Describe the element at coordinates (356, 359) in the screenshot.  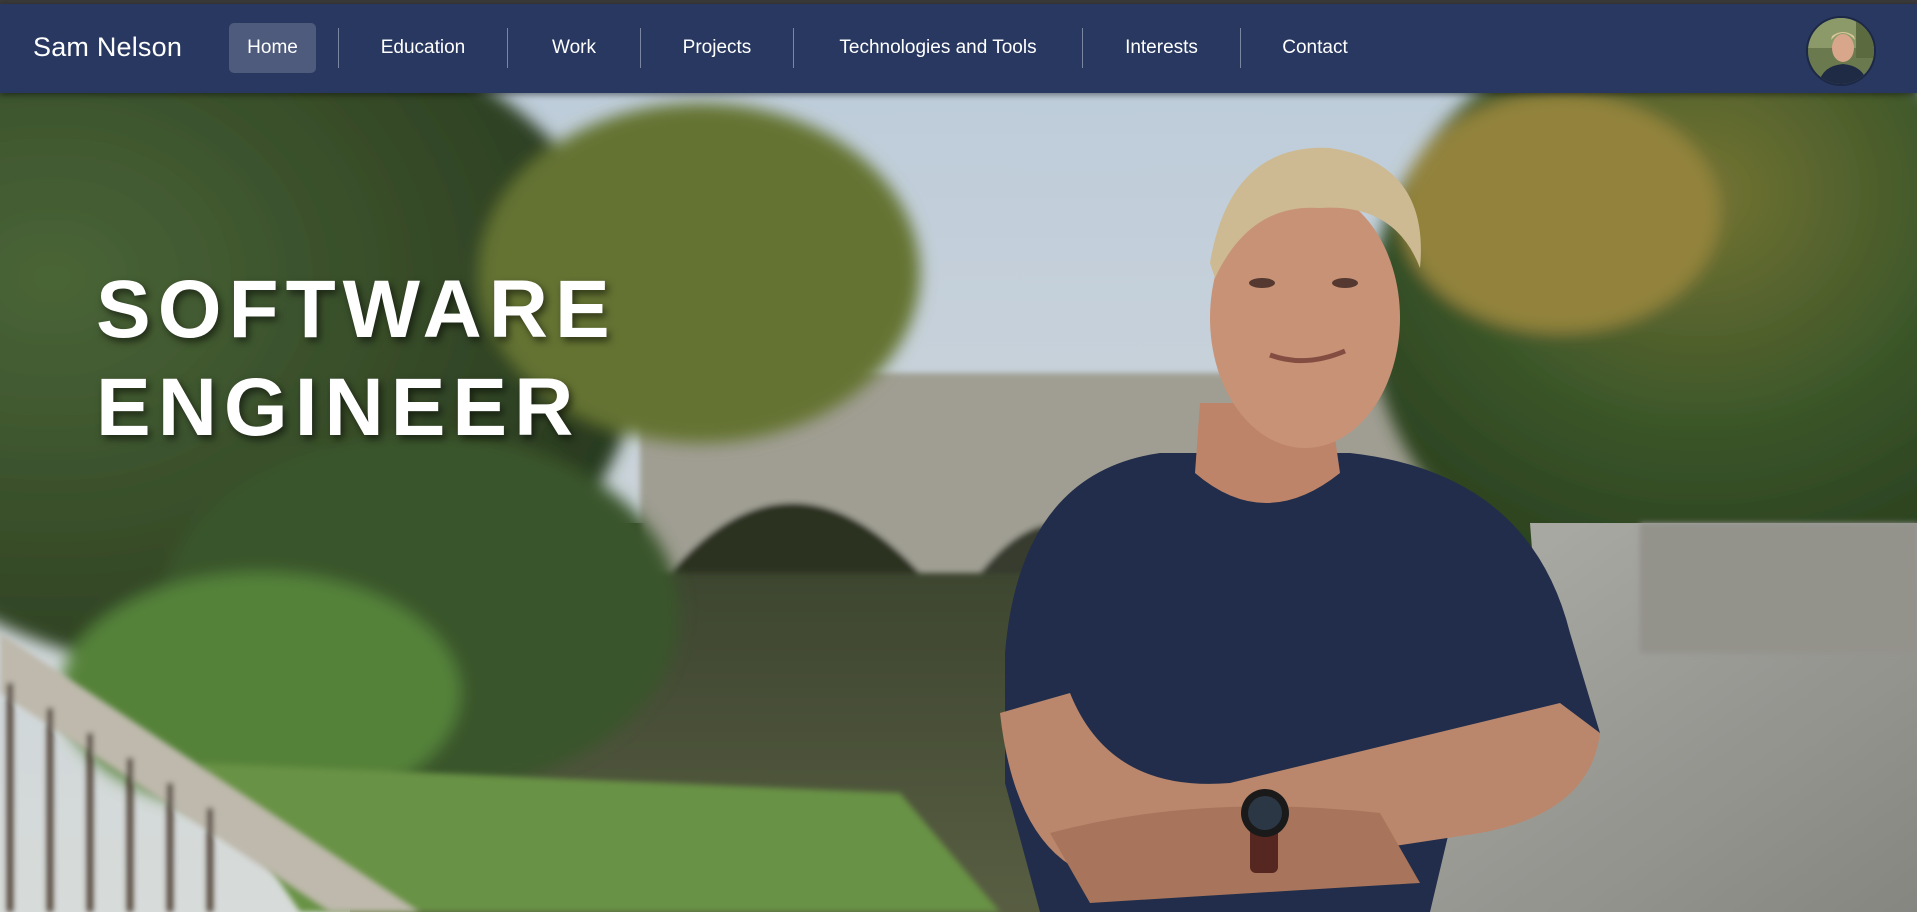
I see `hero-headline: SOFTWARE ENGINEER` at that location.